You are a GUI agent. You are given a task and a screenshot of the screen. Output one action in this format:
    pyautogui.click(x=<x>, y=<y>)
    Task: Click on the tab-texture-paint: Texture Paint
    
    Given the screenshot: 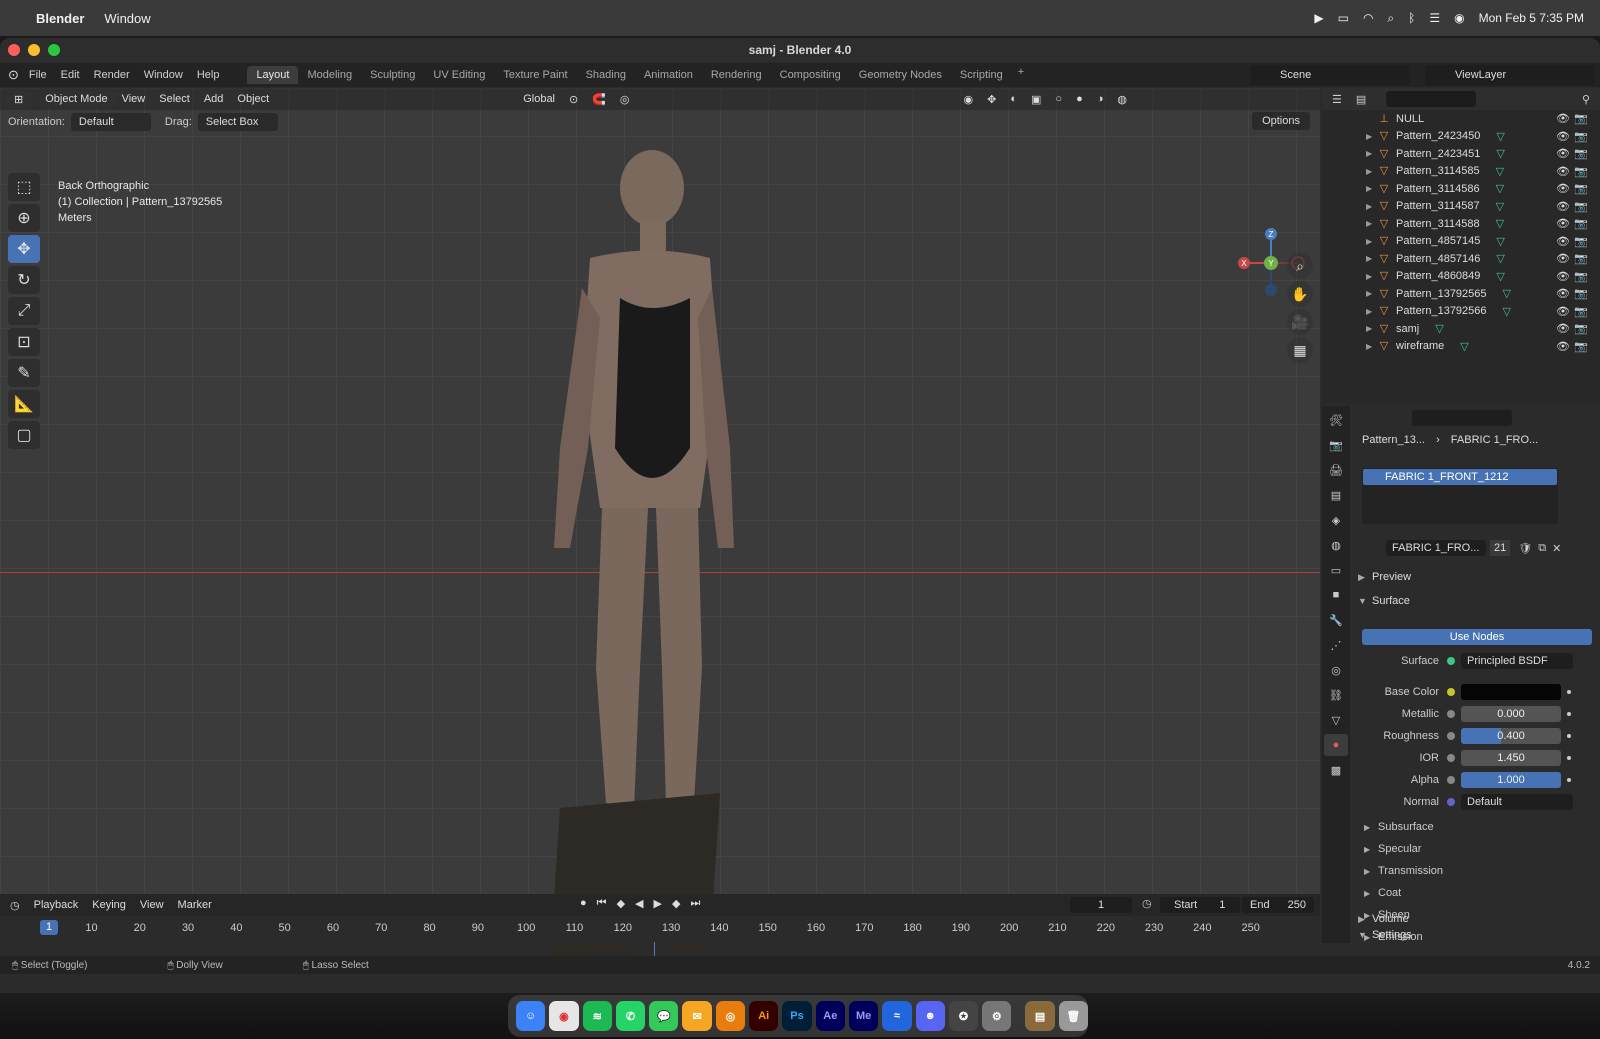 What is the action you would take?
    pyautogui.click(x=535, y=75)
    